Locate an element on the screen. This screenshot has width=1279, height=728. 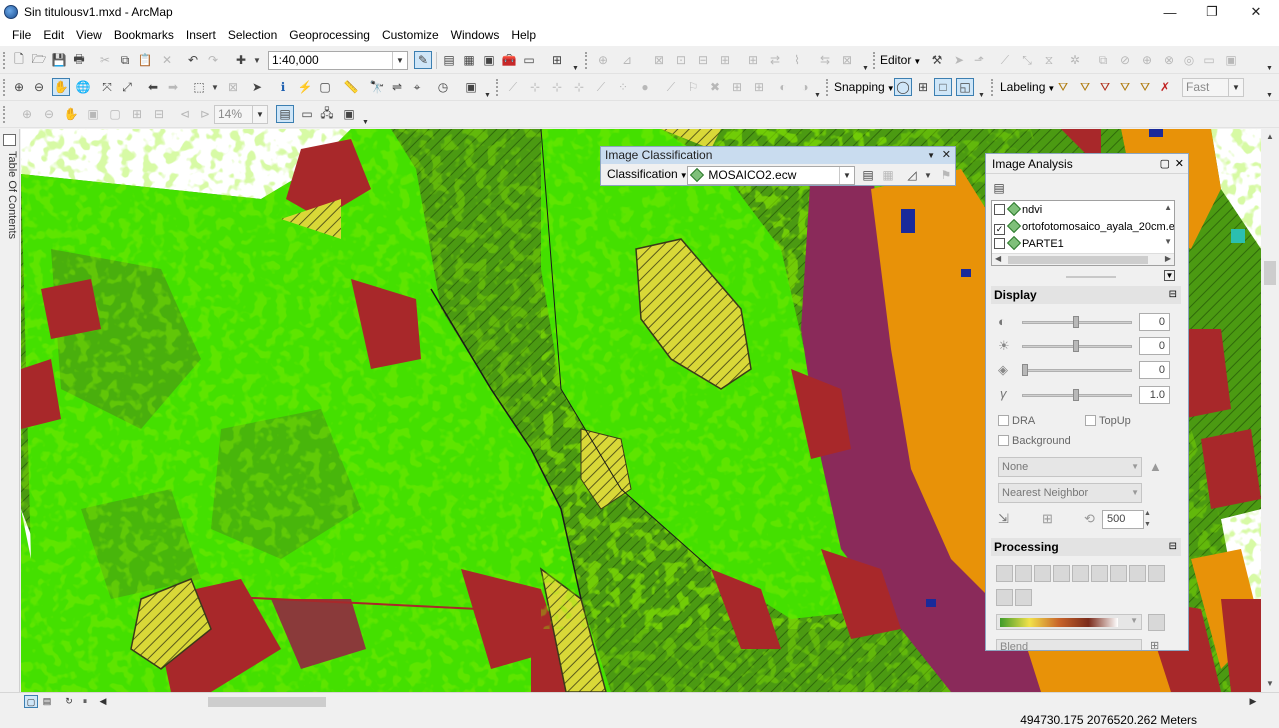
classification-layer-combo: MOSAICO2.ecw ▼ is located at coordinates (771, 175).